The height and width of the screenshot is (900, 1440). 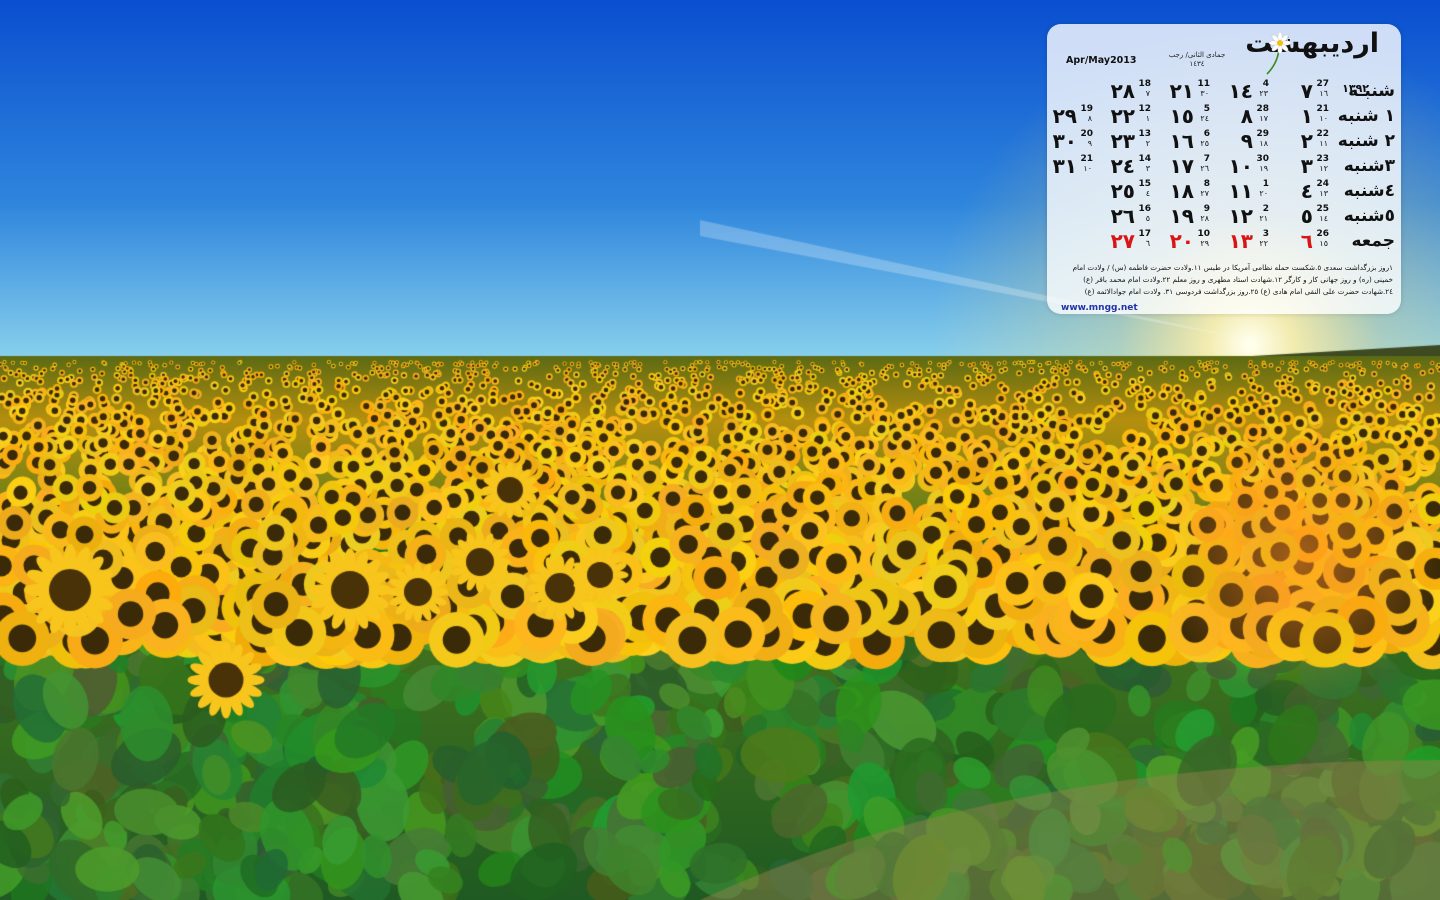 What do you see at coordinates (1322, 159) in the screenshot?
I see `gregorian-day-number: 23` at bounding box center [1322, 159].